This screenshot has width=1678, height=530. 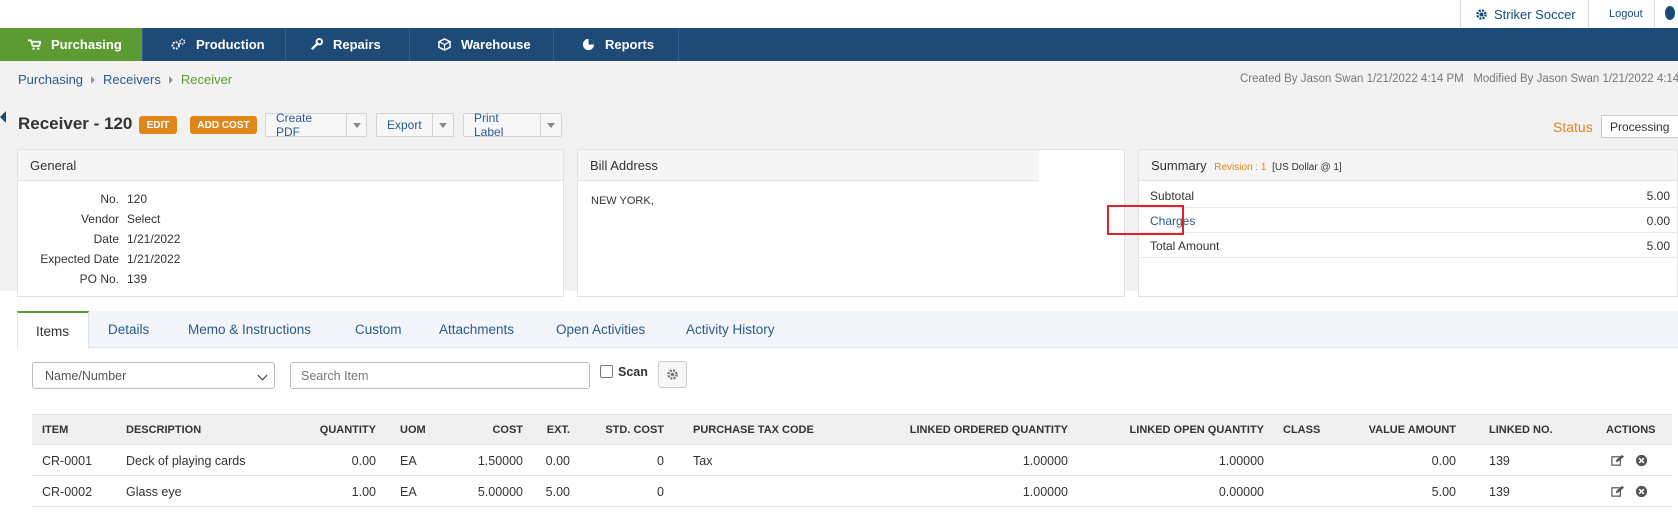 What do you see at coordinates (730, 329) in the screenshot?
I see `tab-activity-history: Activity History` at bounding box center [730, 329].